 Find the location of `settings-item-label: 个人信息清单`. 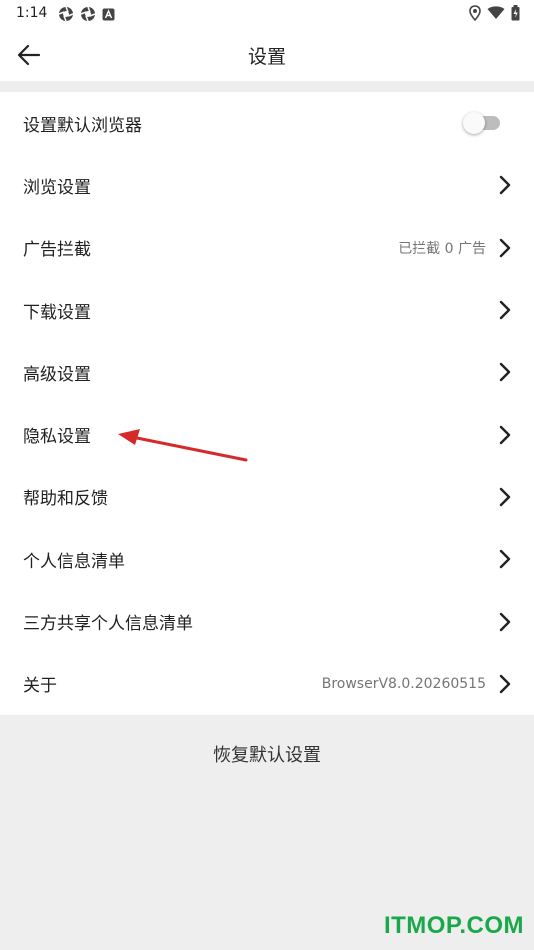

settings-item-label: 个人信息清单 is located at coordinates (74, 561).